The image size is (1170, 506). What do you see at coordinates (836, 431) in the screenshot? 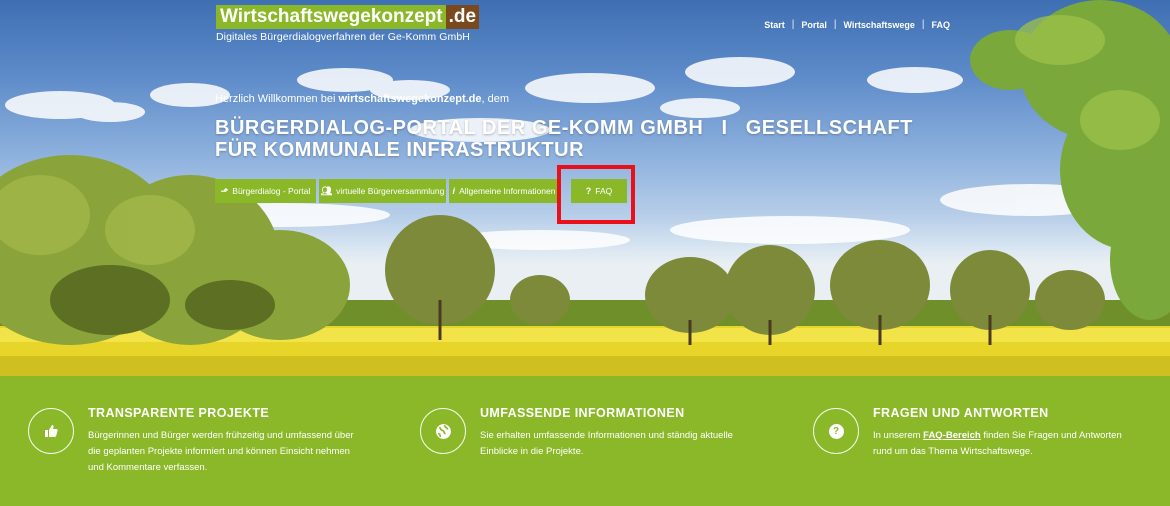
I see `question-circle-icon: ?` at bounding box center [836, 431].